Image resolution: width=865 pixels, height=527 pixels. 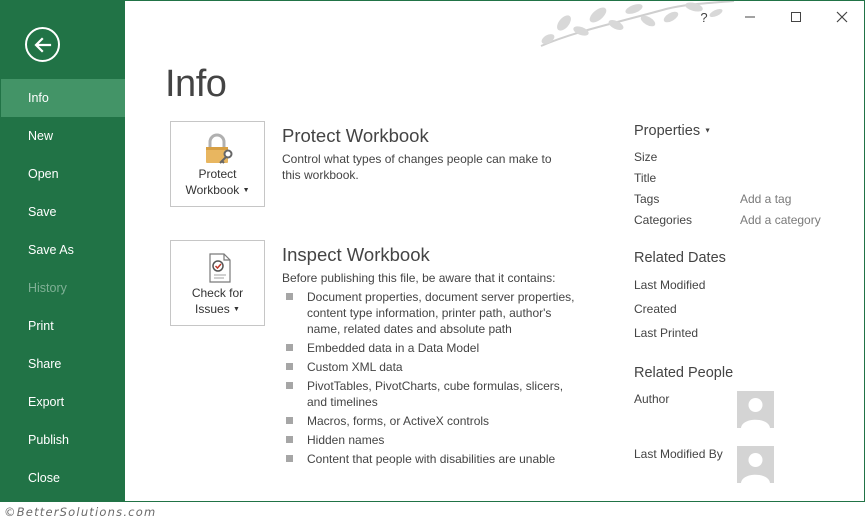 I want to click on help-button: ?, so click(x=704, y=17).